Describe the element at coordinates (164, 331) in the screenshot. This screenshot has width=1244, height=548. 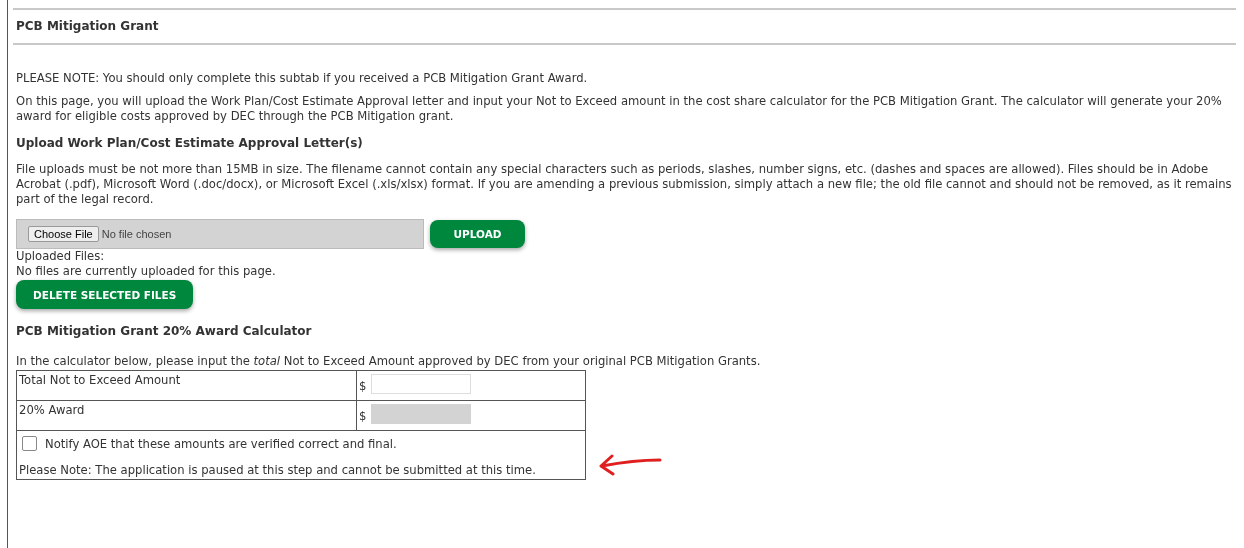
I see `section-heading: PCB Mitigation Grant 20% Award Calculator` at that location.